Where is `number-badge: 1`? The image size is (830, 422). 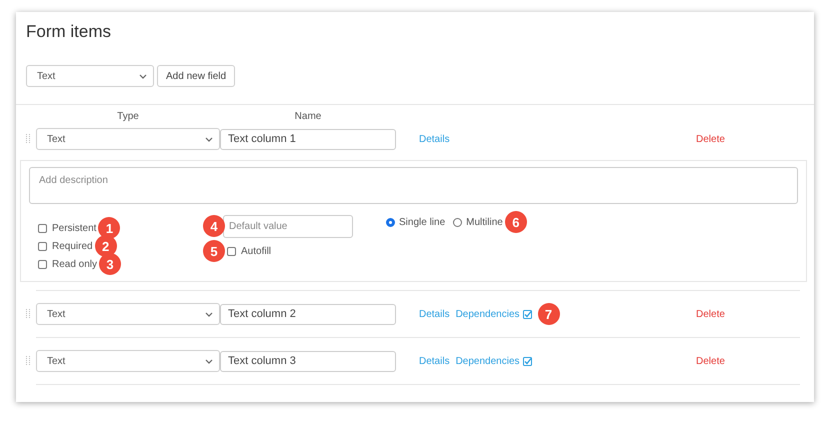
number-badge: 1 is located at coordinates (109, 228).